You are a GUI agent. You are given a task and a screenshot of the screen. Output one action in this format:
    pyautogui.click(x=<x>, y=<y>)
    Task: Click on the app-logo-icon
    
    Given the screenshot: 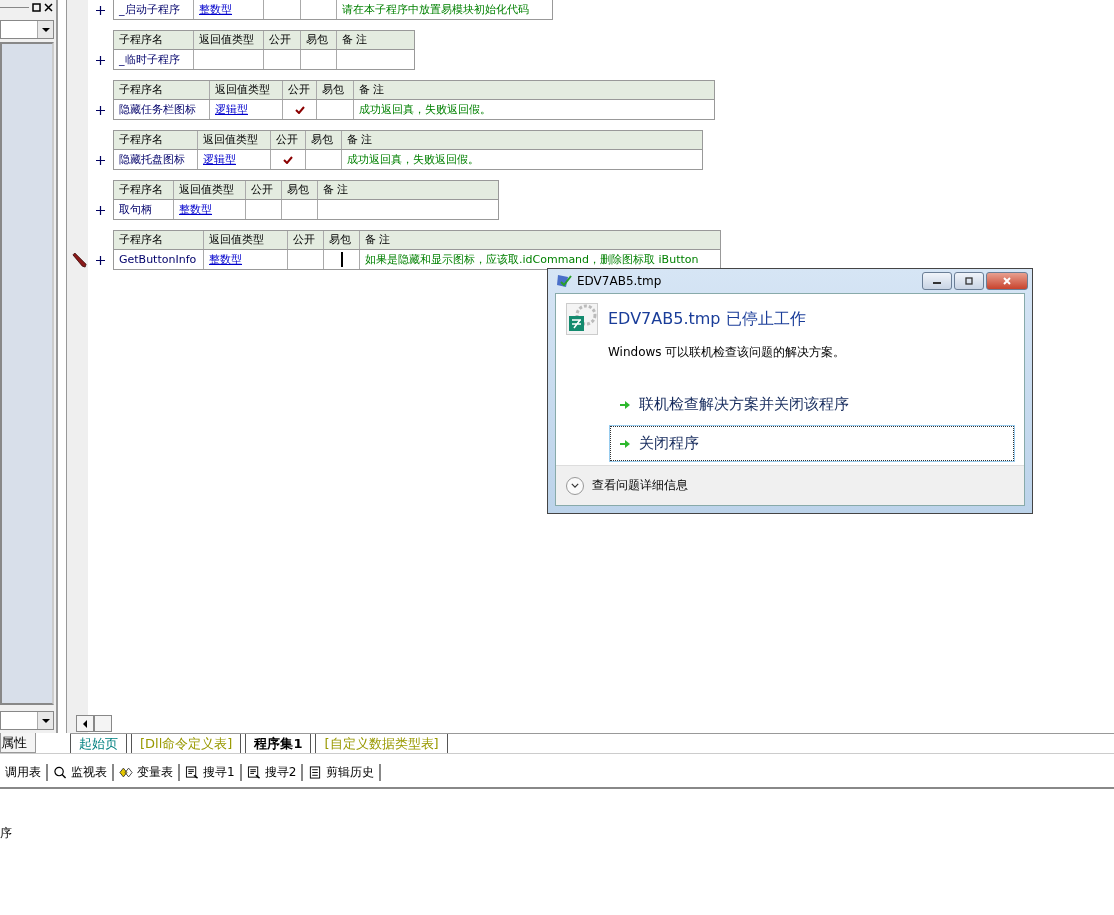 What is the action you would take?
    pyautogui.click(x=582, y=319)
    